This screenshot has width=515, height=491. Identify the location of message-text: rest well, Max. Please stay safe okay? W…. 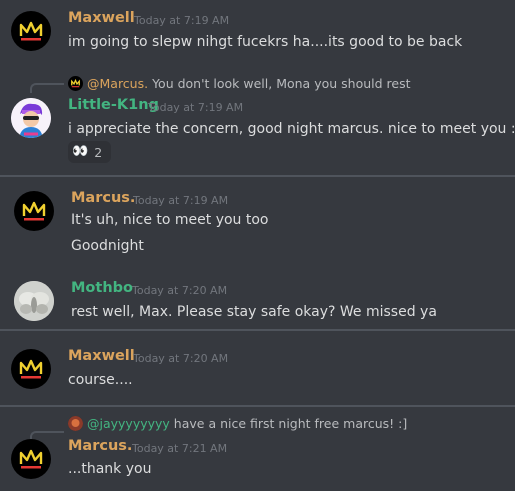
(254, 312).